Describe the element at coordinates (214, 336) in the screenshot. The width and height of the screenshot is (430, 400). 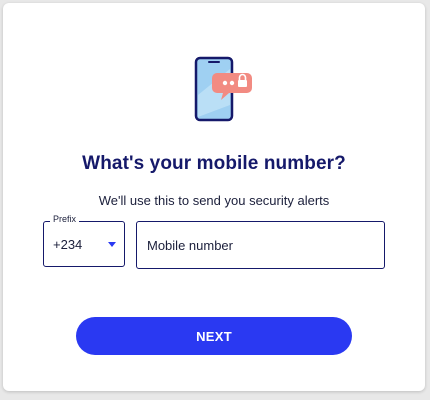
I see `next-button: NEXT` at that location.